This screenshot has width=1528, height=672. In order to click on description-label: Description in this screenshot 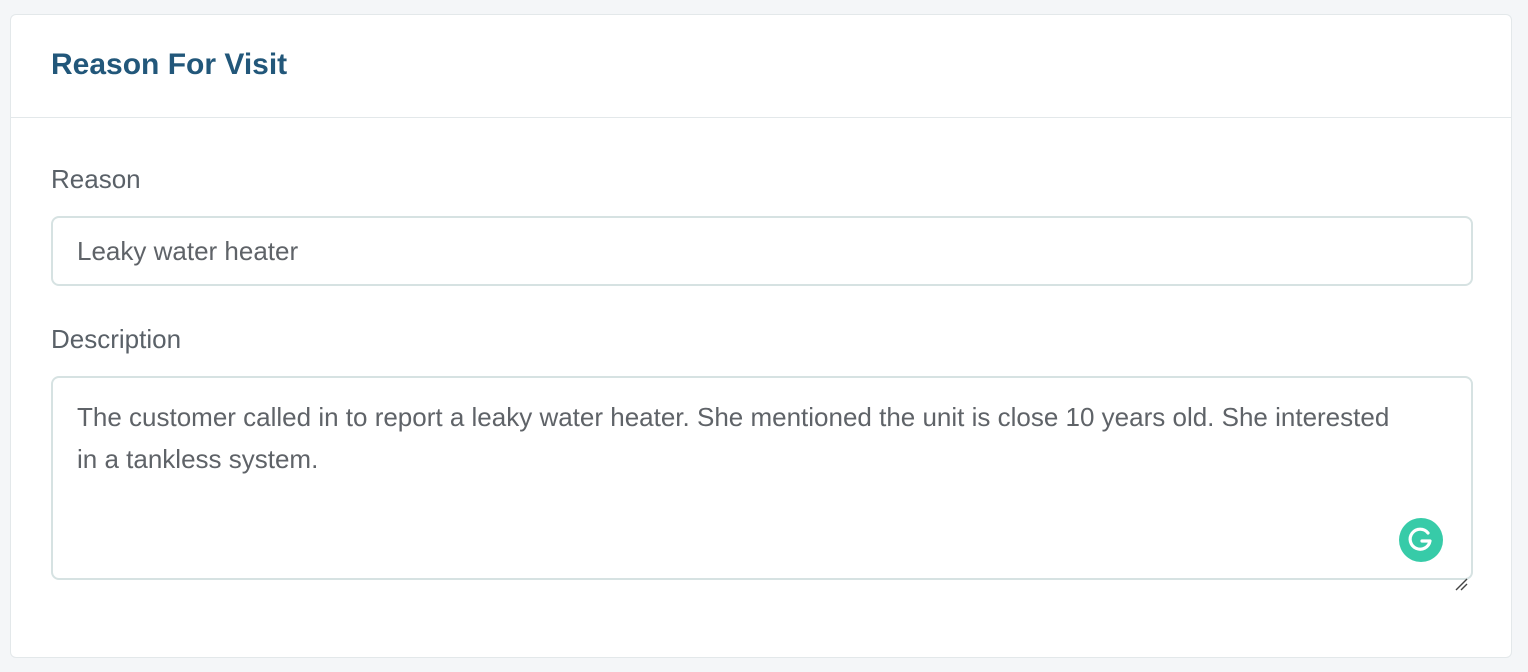, I will do `click(116, 339)`.